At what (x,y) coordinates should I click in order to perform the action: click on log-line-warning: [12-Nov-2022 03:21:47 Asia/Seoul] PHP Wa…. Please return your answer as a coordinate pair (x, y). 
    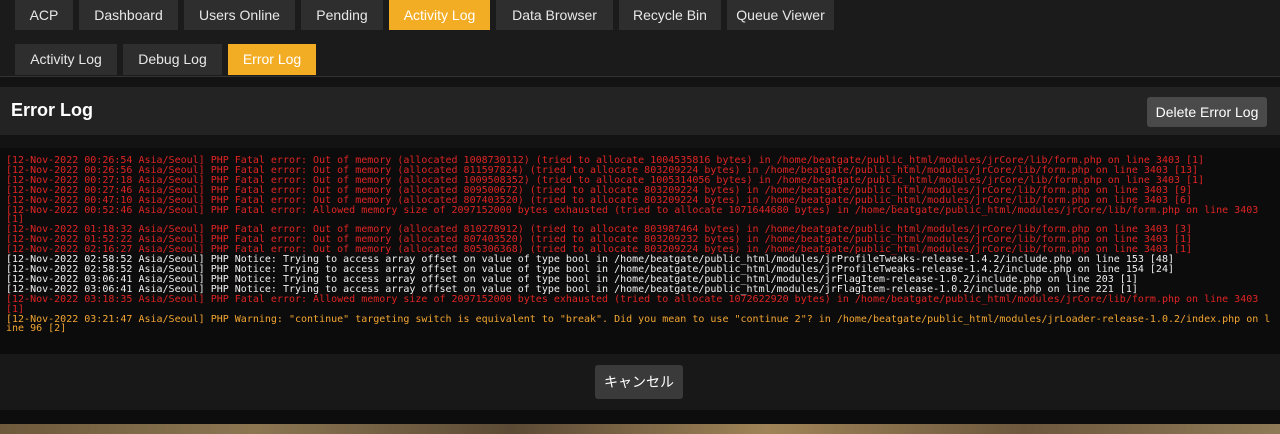
    Looking at the image, I should click on (638, 324).